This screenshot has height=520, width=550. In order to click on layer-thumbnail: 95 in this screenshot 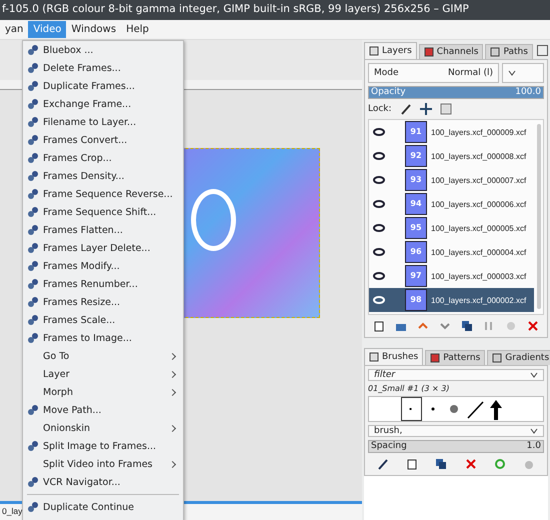, I will do `click(416, 228)`.